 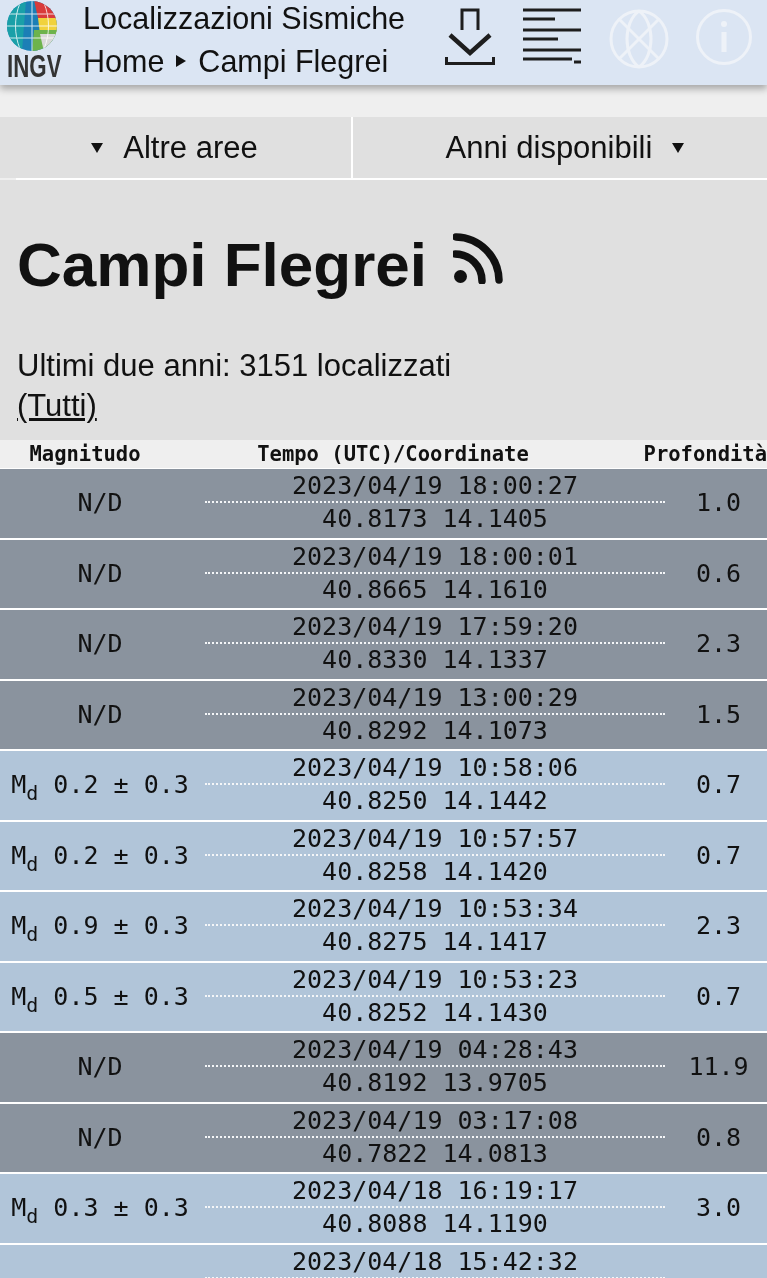 I want to click on coordinates-text: 40.8275 14.1417, so click(x=435, y=941).